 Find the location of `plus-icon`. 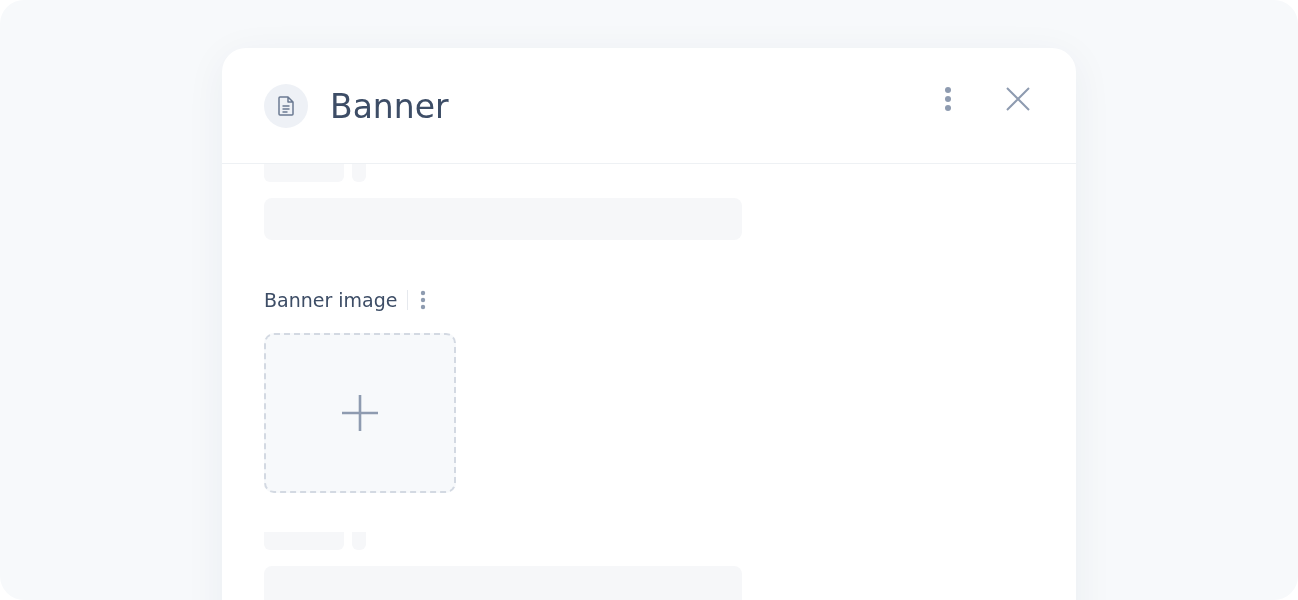

plus-icon is located at coordinates (360, 413).